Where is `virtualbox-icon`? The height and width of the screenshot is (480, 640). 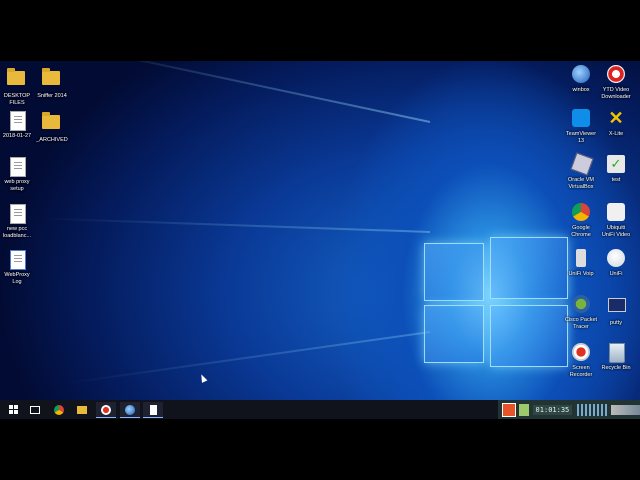
virtualbox-icon is located at coordinates (582, 164).